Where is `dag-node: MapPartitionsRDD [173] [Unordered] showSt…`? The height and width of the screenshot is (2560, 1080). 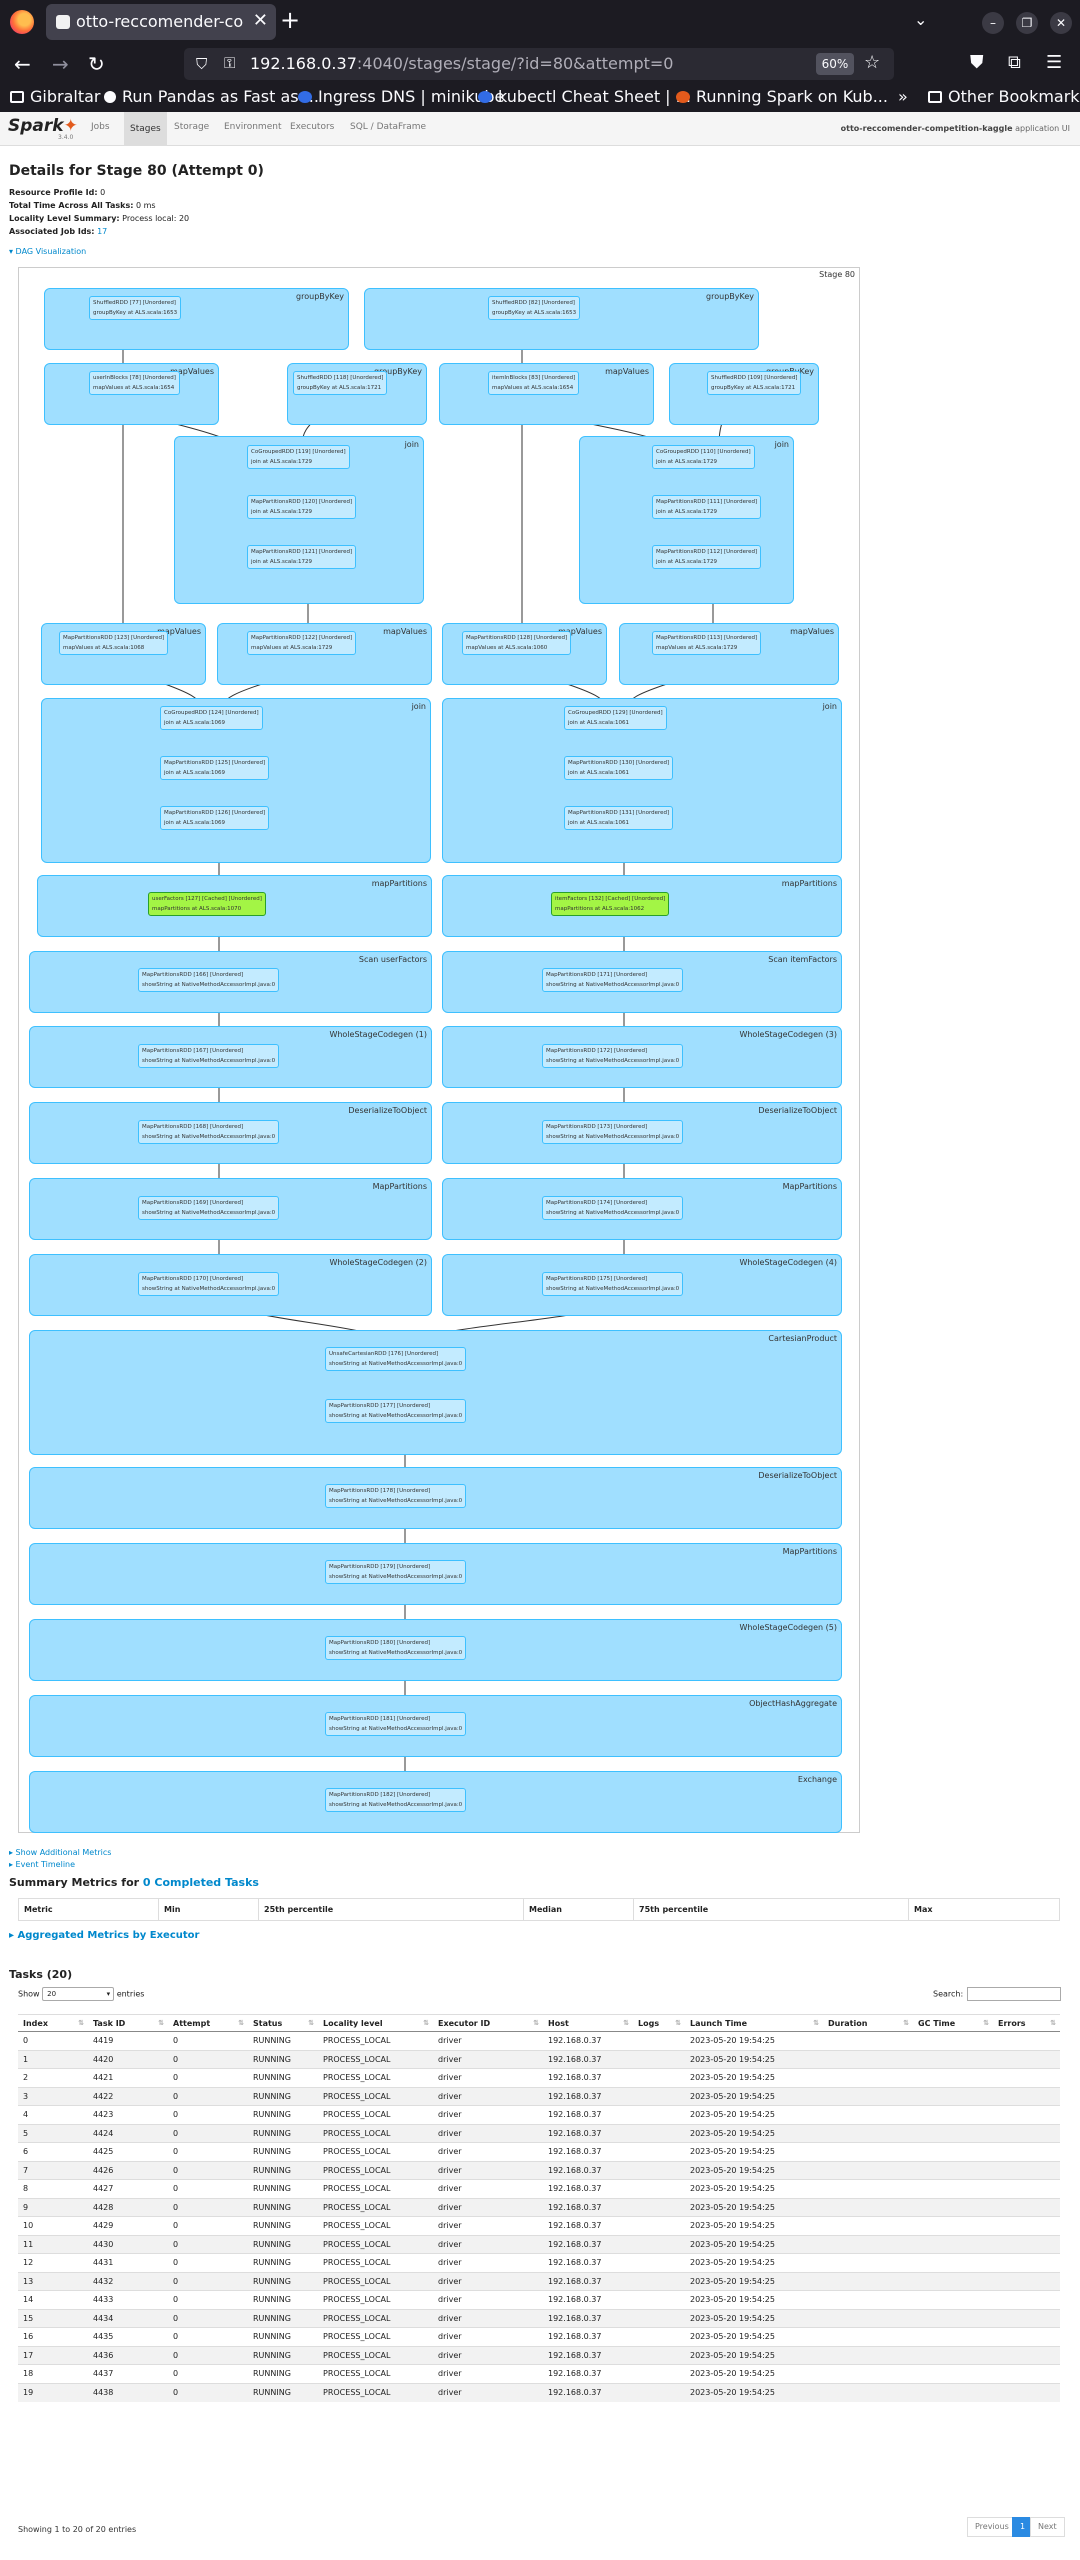
dag-node: MapPartitionsRDD [173] [Unordered] showSt… is located at coordinates (613, 1132).